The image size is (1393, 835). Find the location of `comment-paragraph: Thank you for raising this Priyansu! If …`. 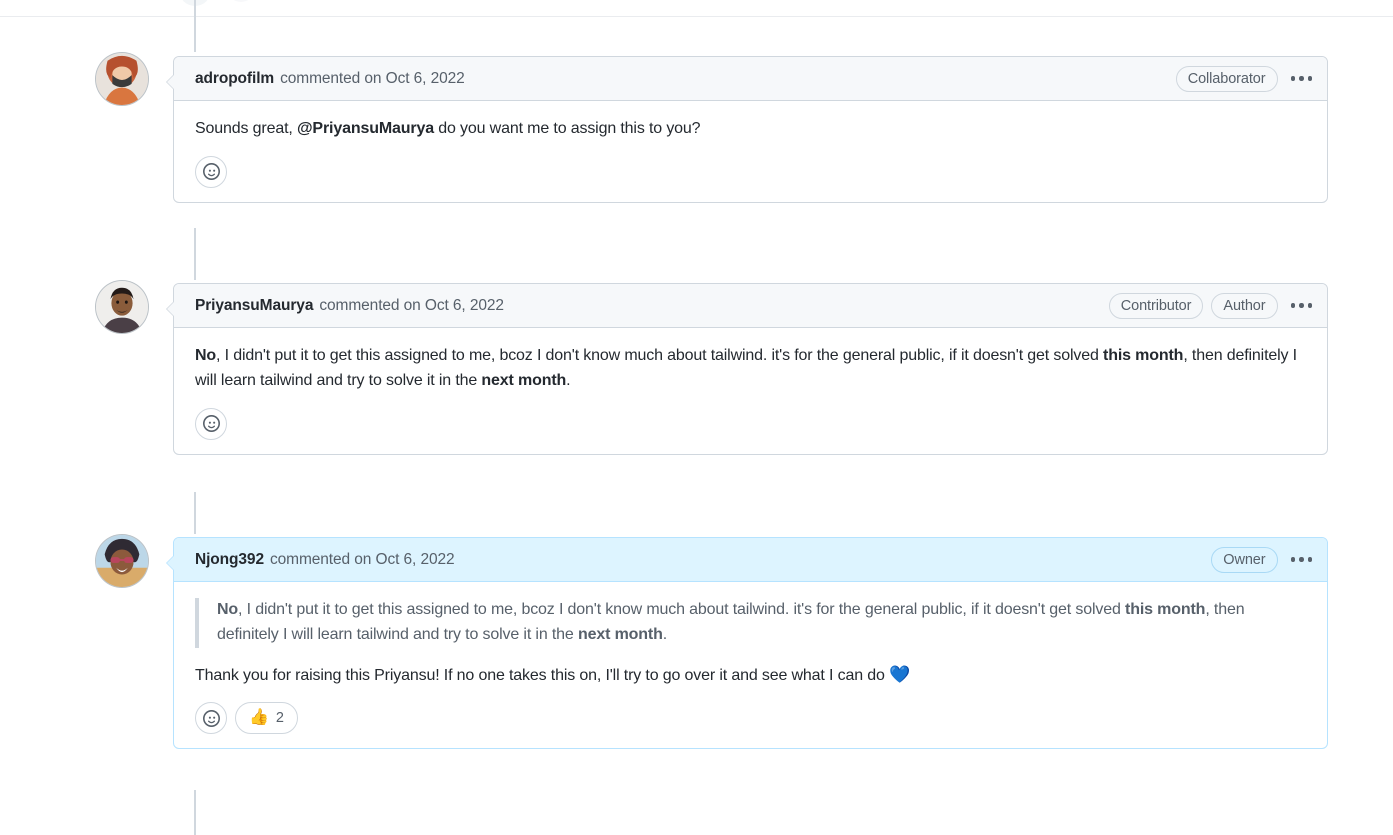

comment-paragraph: Thank you for raising this Priyansu! If … is located at coordinates (750, 675).